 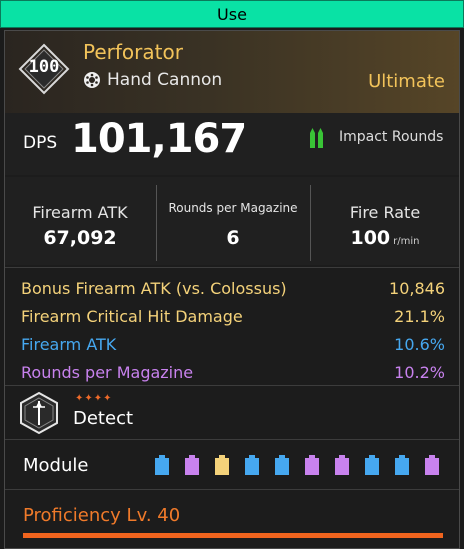 I want to click on rarity-label: Ultimate, so click(x=406, y=81).